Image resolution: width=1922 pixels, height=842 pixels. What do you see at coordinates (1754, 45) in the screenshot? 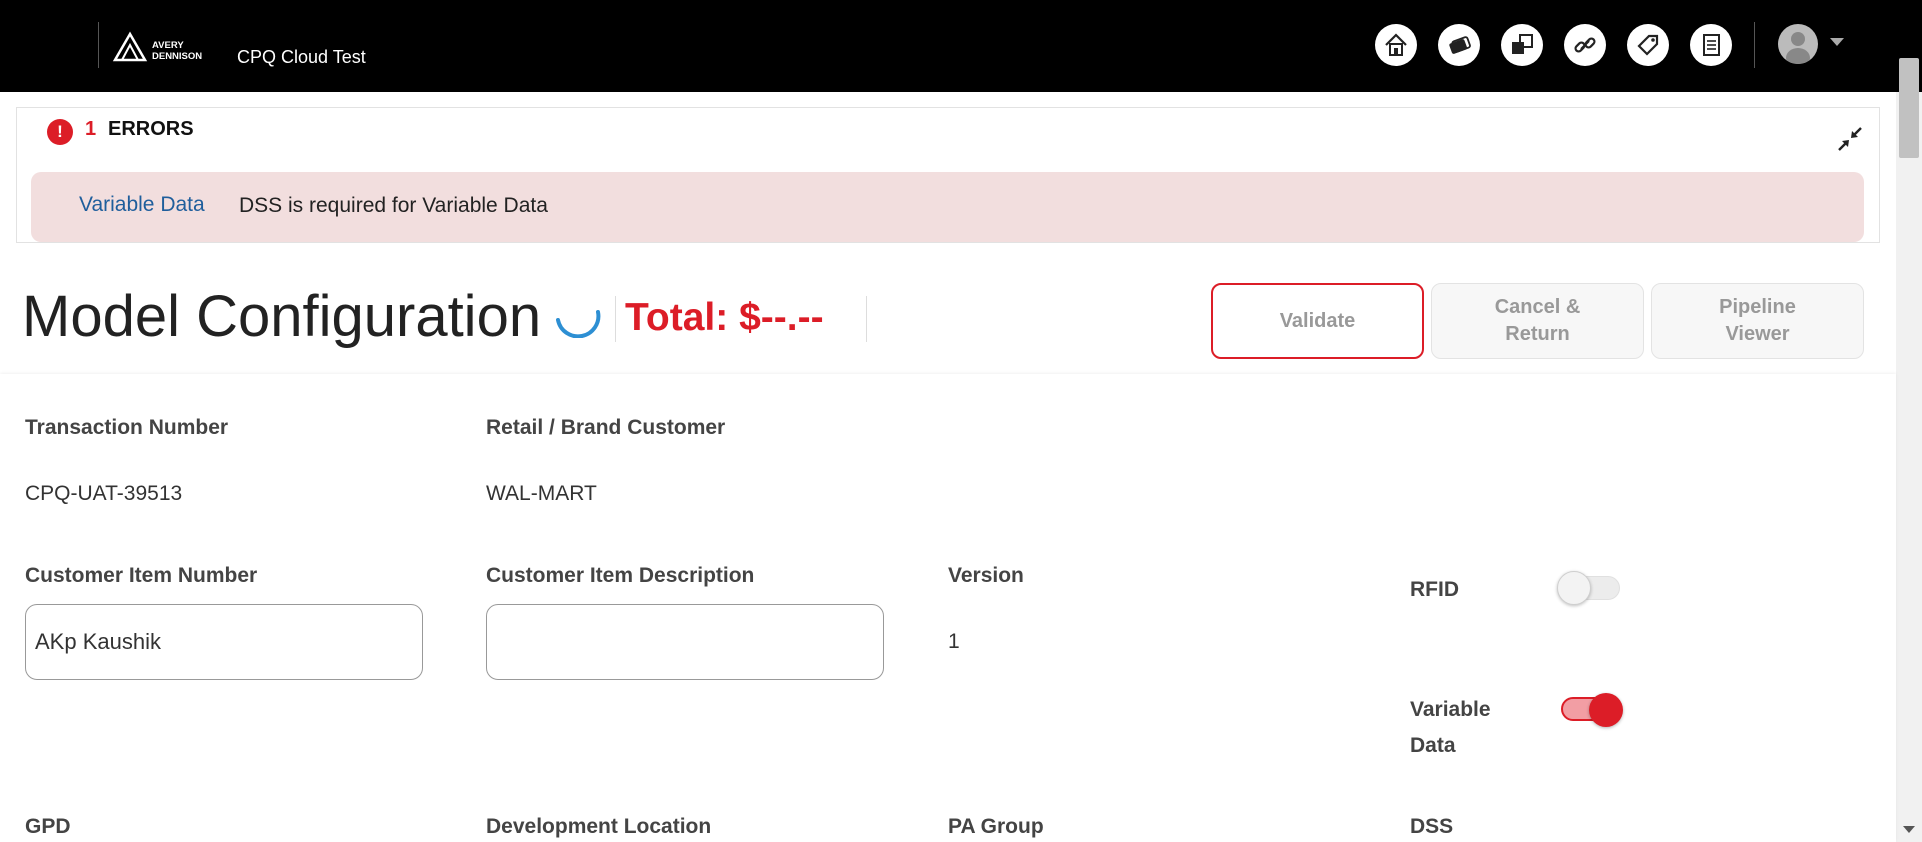
I see `header-divider-right` at bounding box center [1754, 45].